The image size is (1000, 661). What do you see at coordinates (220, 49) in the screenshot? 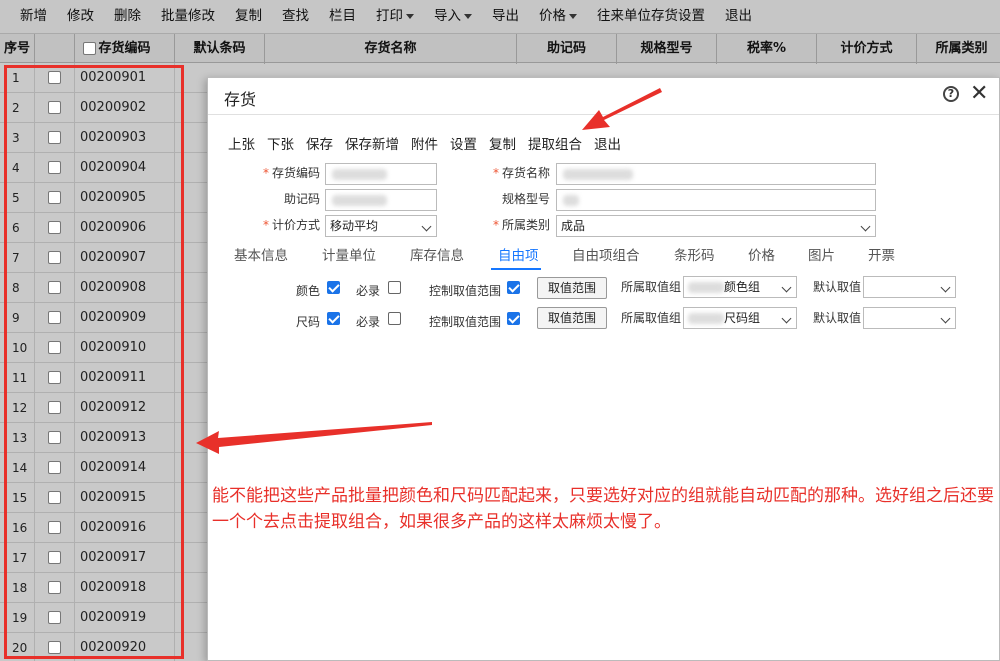
I see `header-barcode: 默认条码` at bounding box center [220, 49].